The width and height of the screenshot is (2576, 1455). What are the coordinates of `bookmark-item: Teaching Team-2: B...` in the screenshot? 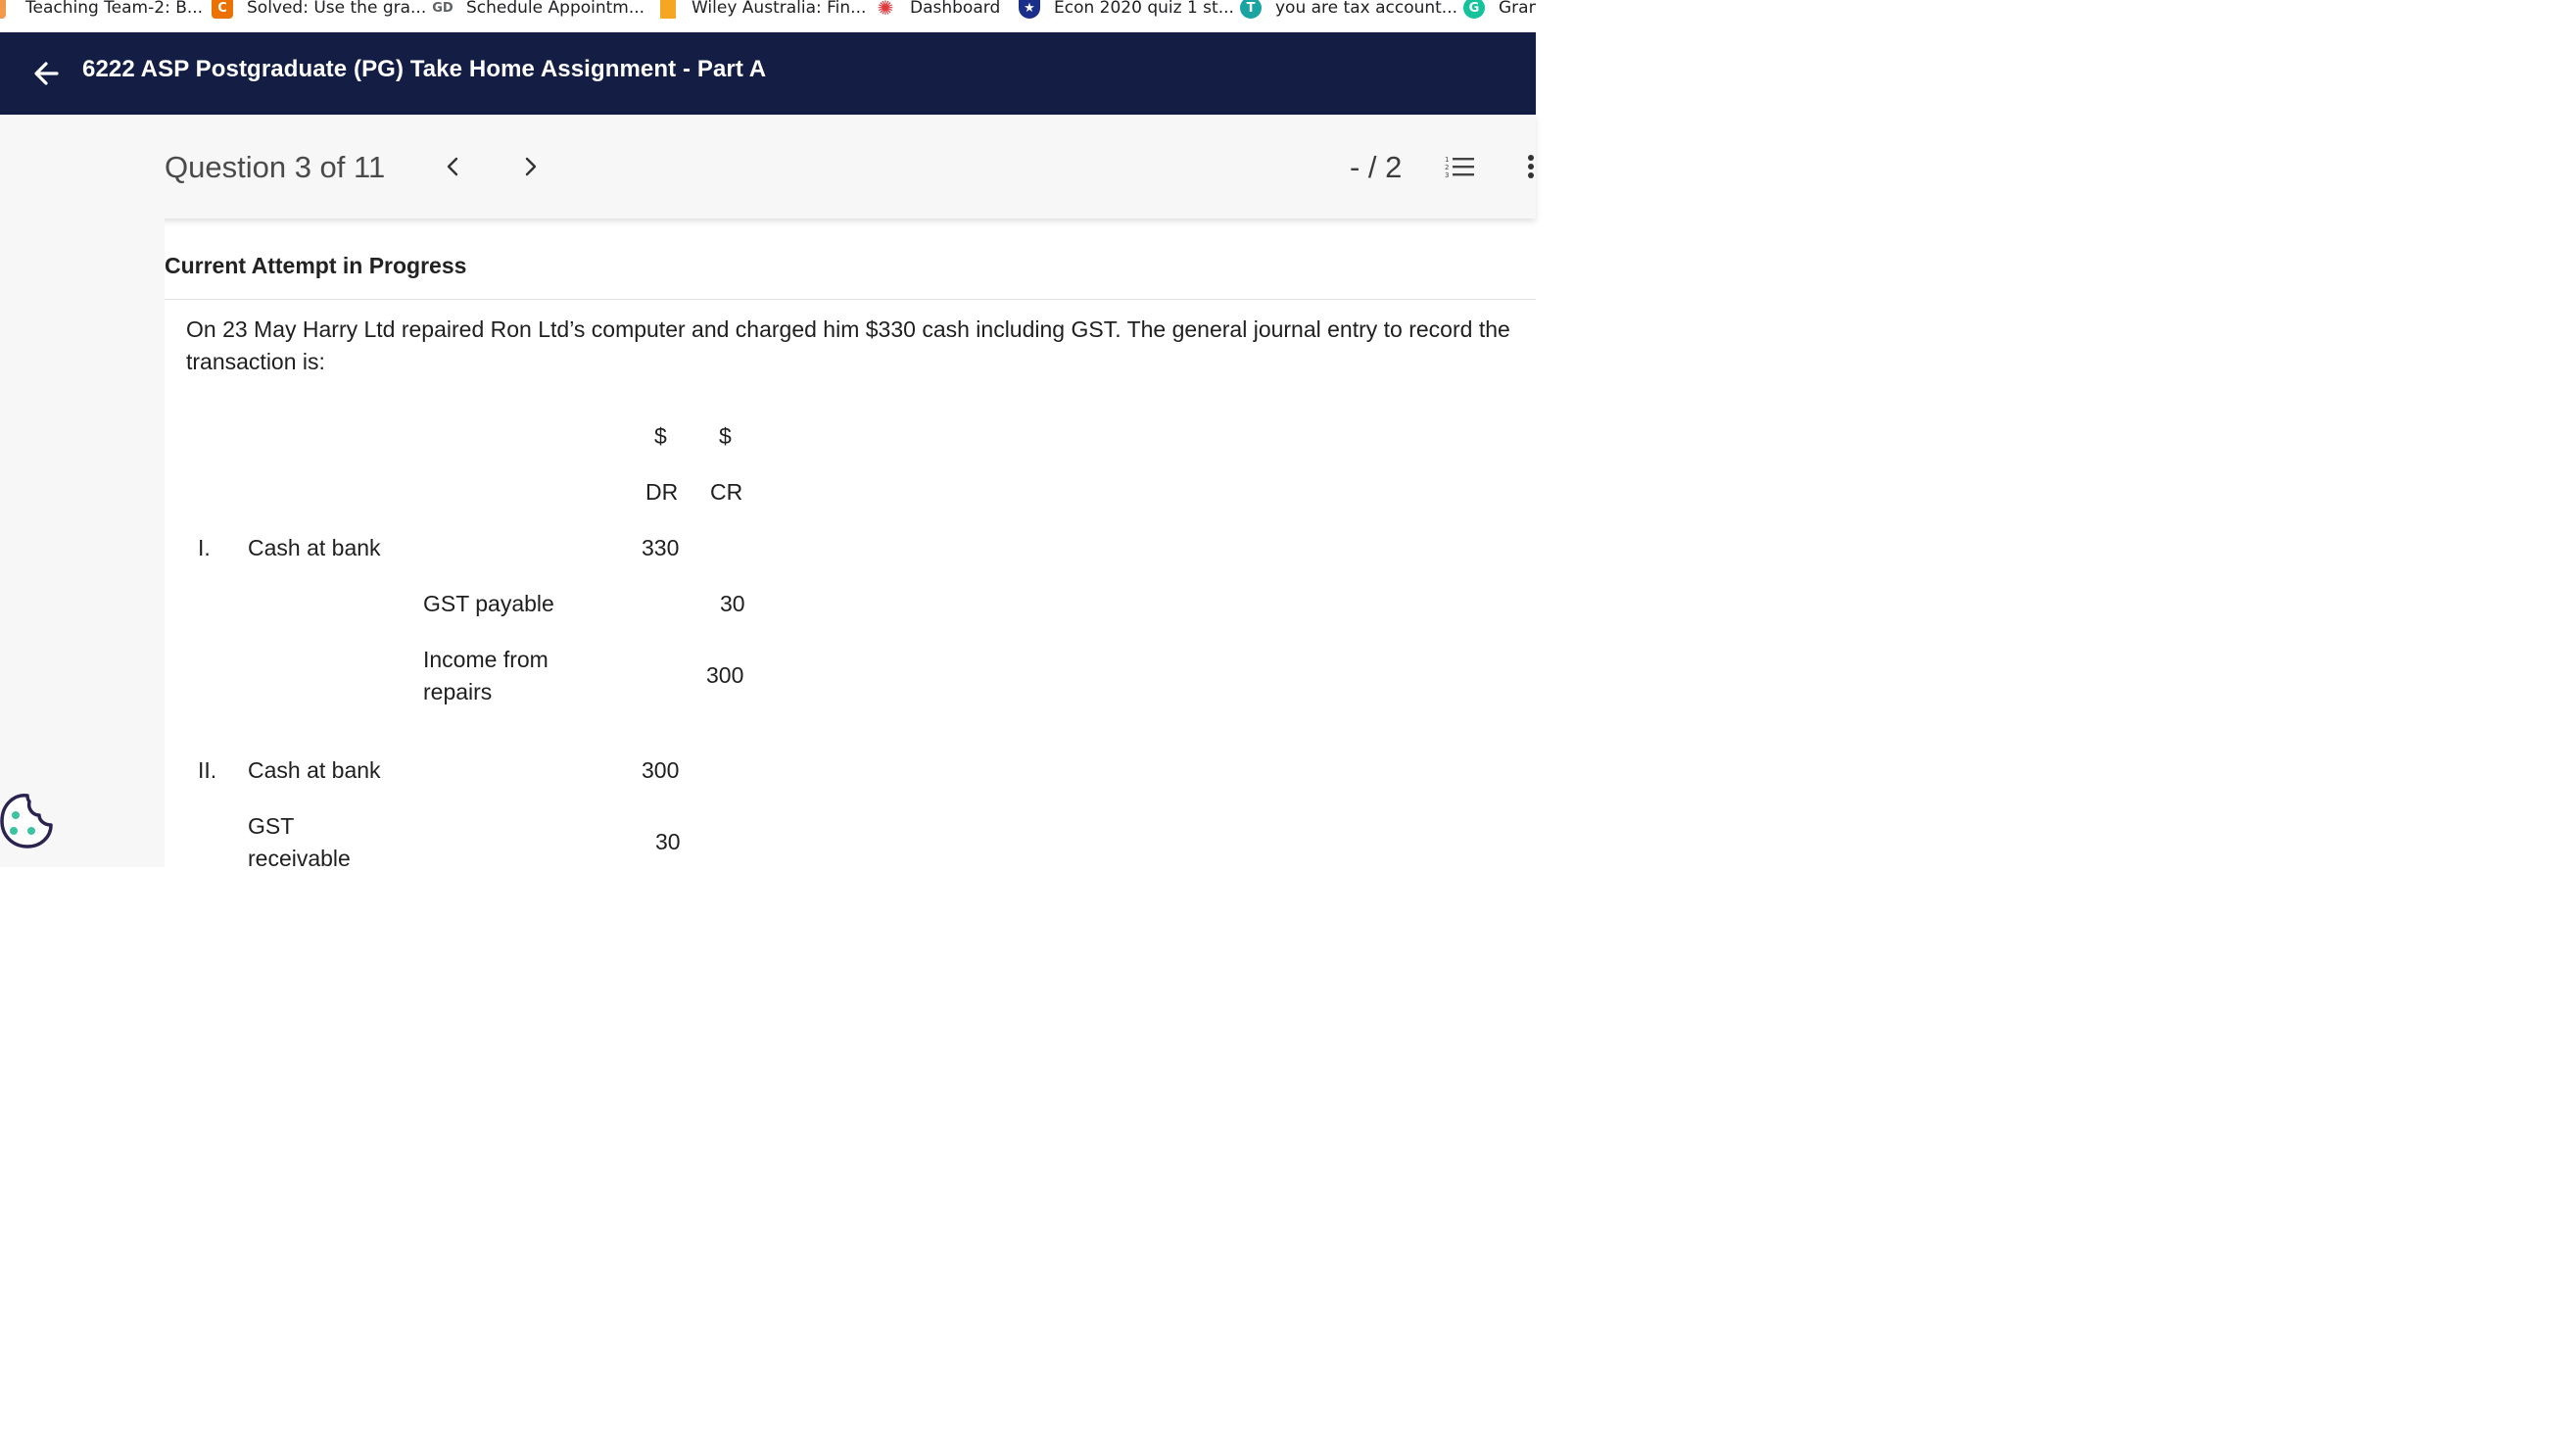 It's located at (101, 11).